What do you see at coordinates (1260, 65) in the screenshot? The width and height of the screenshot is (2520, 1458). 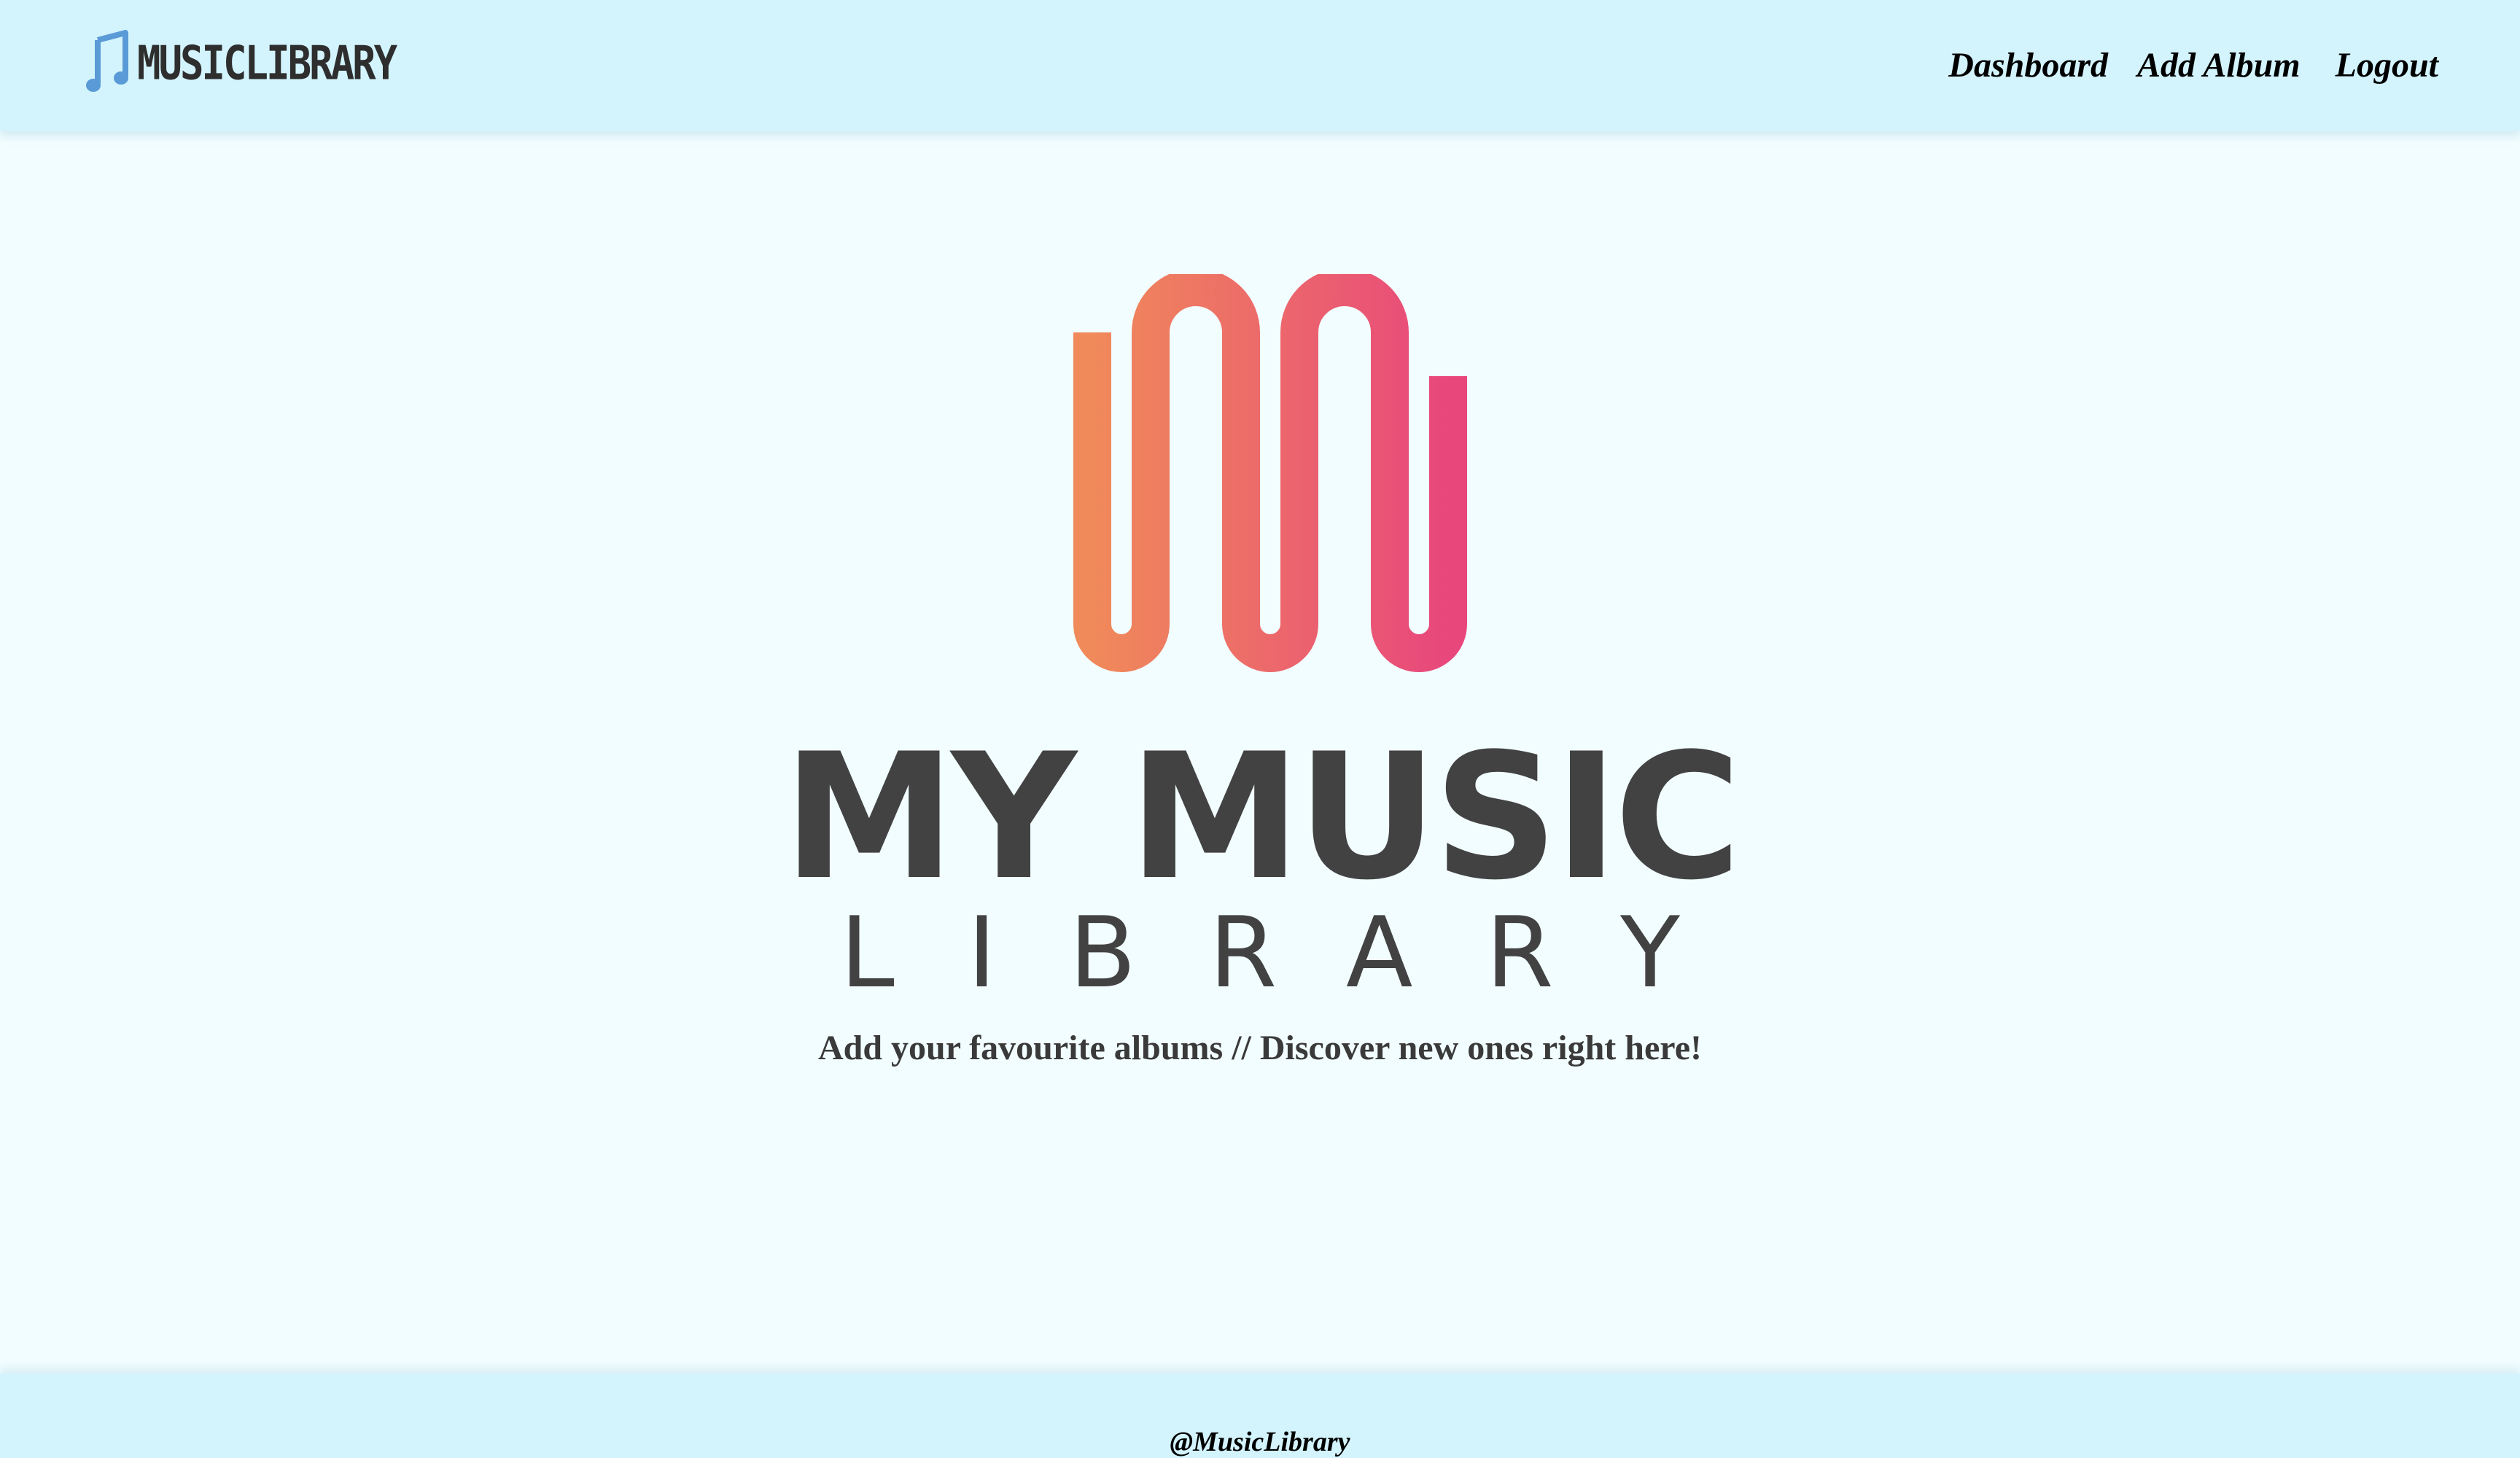 I see `top-navbar: MUSICLIBRARY Dashboard Add Album Logout` at bounding box center [1260, 65].